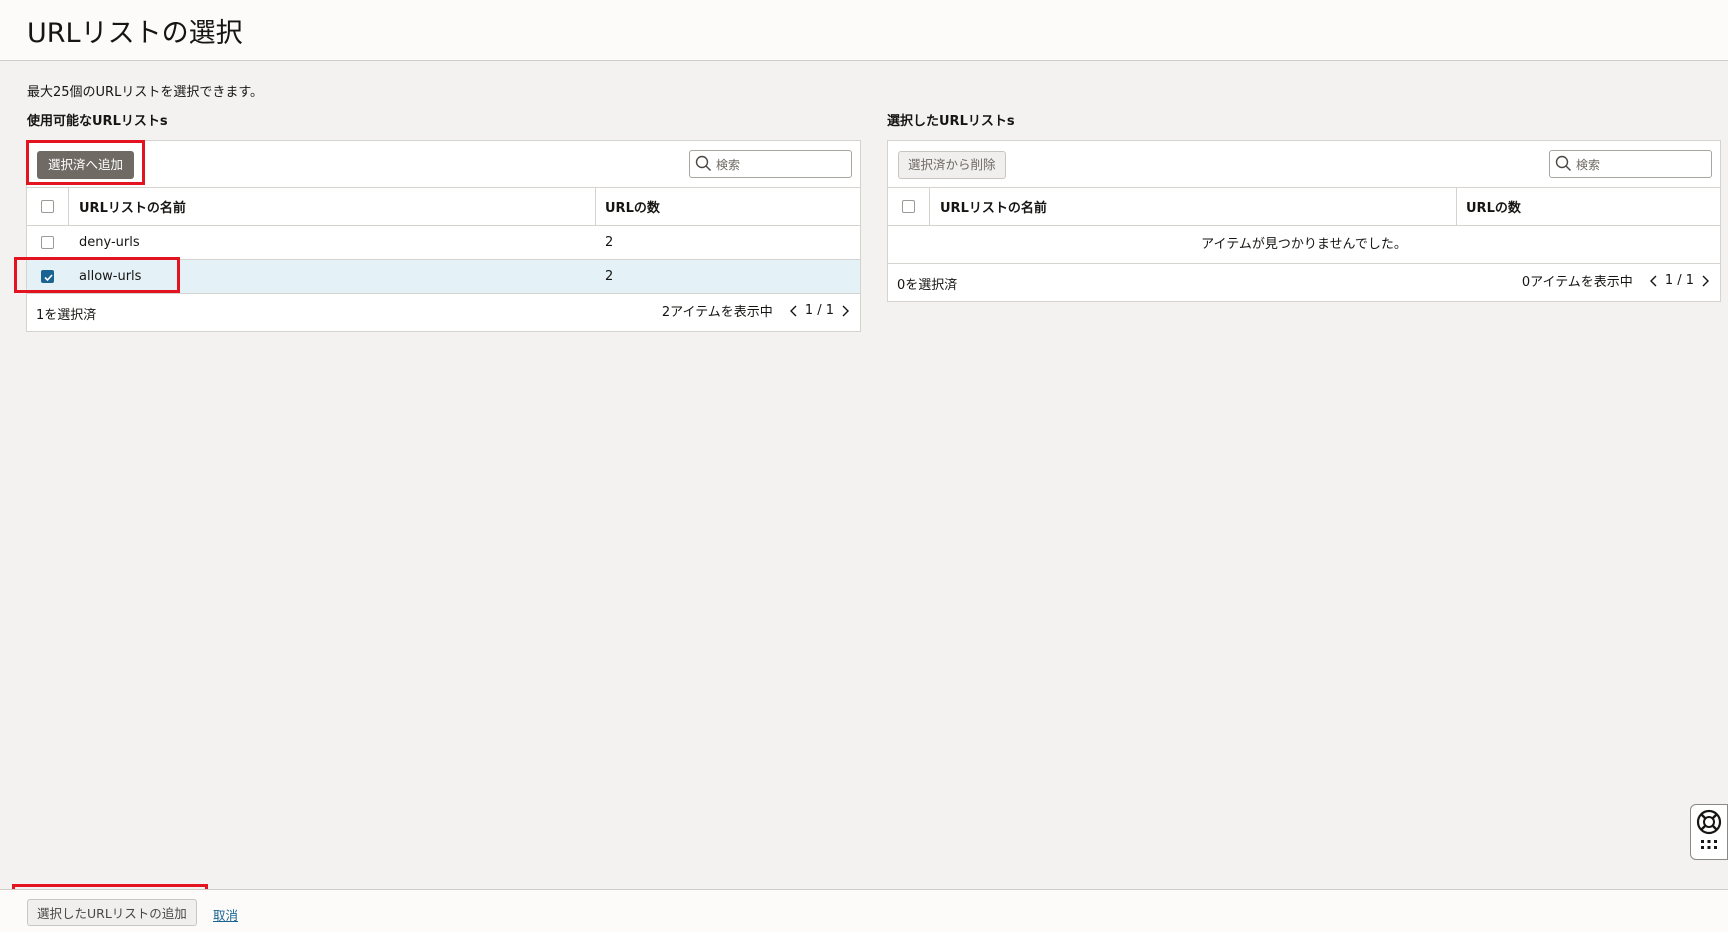  What do you see at coordinates (47, 242) in the screenshot?
I see `row-checkbox` at bounding box center [47, 242].